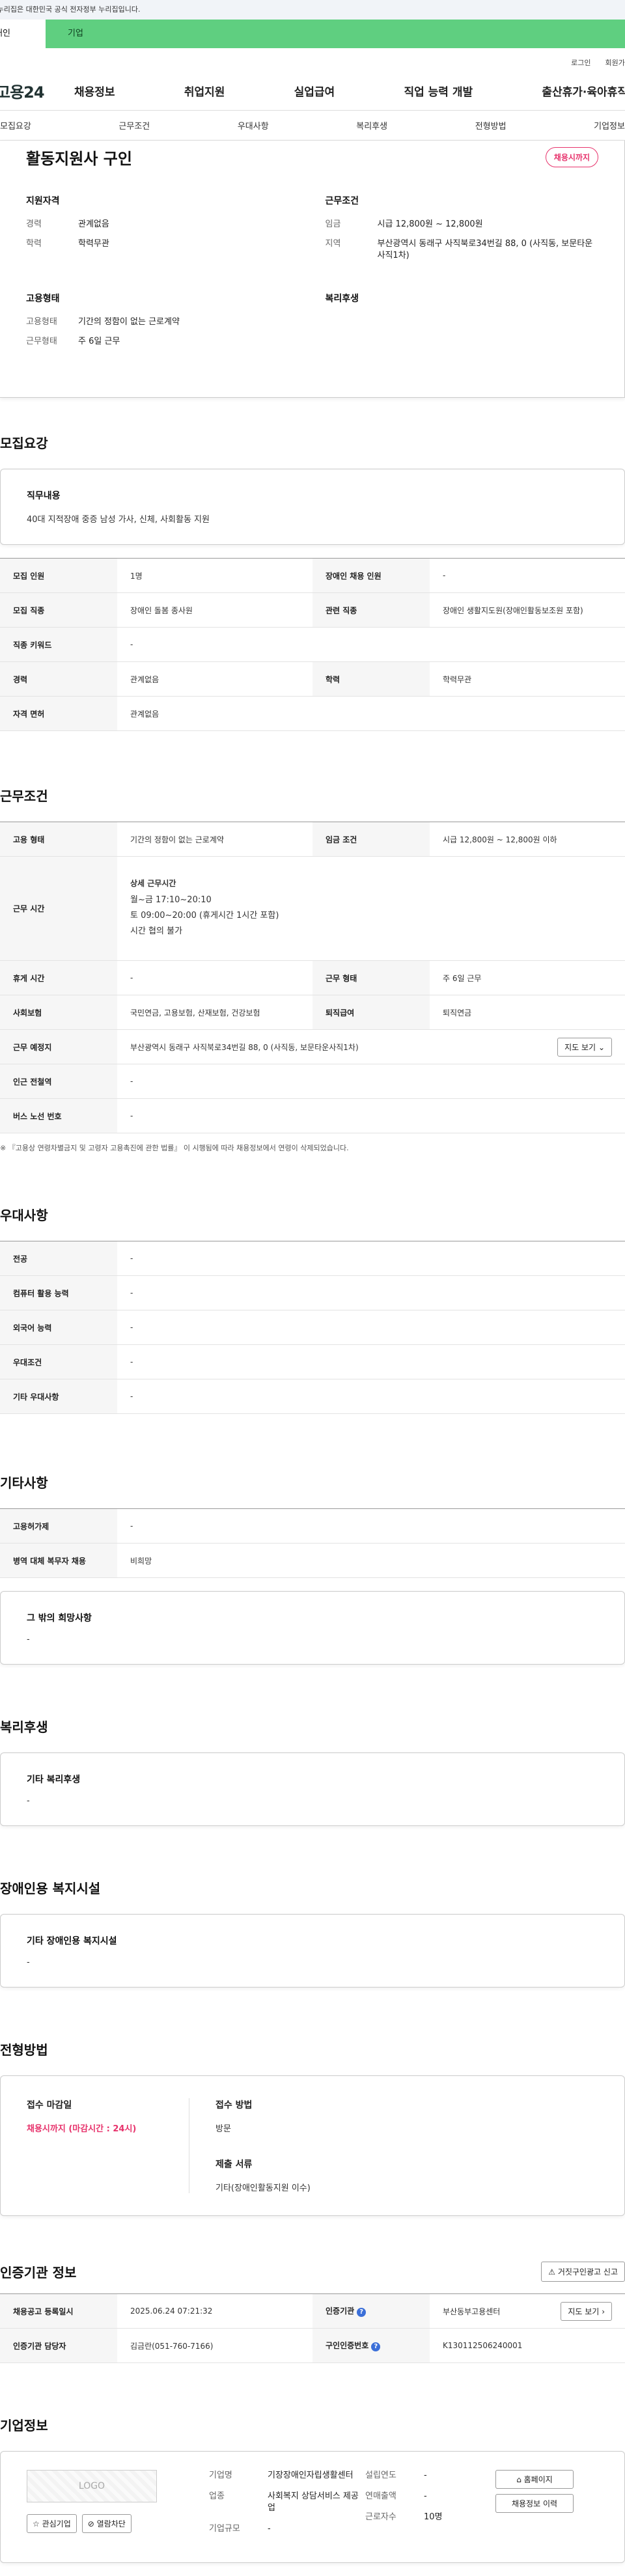  I want to click on utility-links: 로그인 회원가입, so click(312, 60).